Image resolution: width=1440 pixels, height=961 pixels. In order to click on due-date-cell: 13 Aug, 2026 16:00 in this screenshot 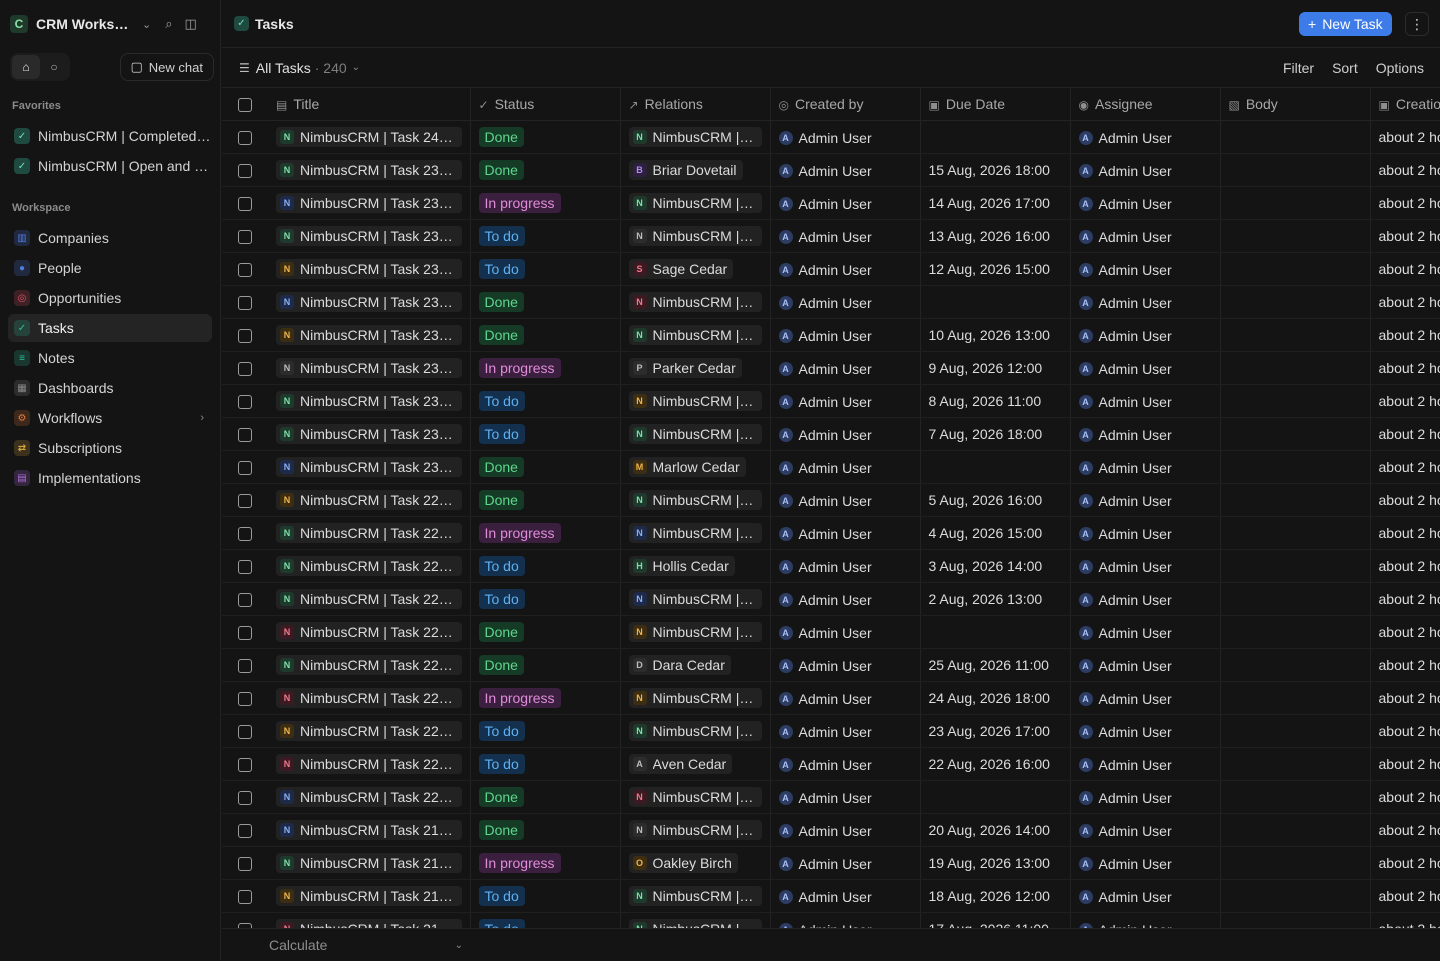, I will do `click(995, 235)`.